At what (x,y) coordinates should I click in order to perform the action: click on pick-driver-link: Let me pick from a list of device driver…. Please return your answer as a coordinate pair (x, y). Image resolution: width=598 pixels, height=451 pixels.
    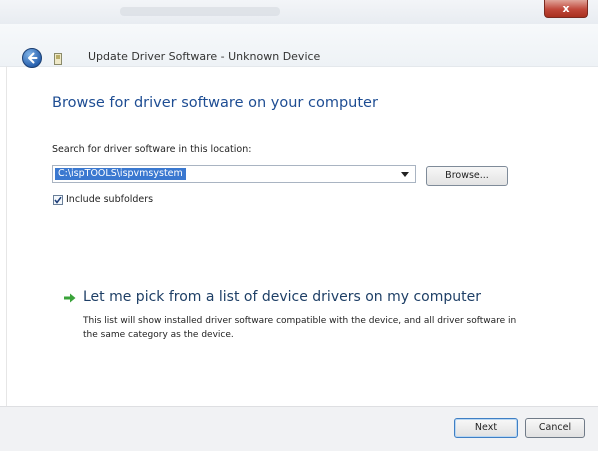
    Looking at the image, I should click on (282, 297).